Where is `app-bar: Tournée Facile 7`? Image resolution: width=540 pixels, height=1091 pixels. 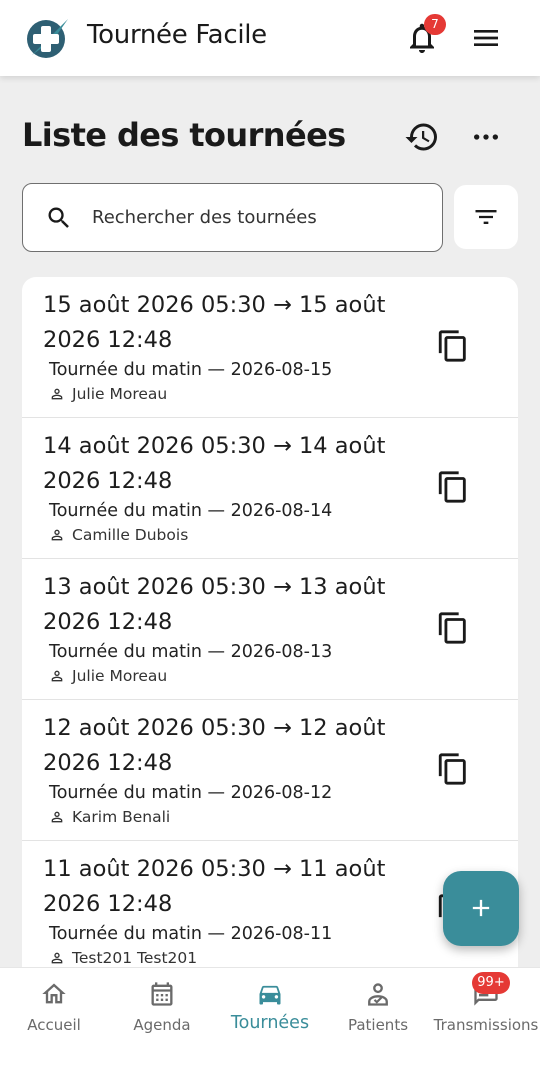 app-bar: Tournée Facile 7 is located at coordinates (270, 38).